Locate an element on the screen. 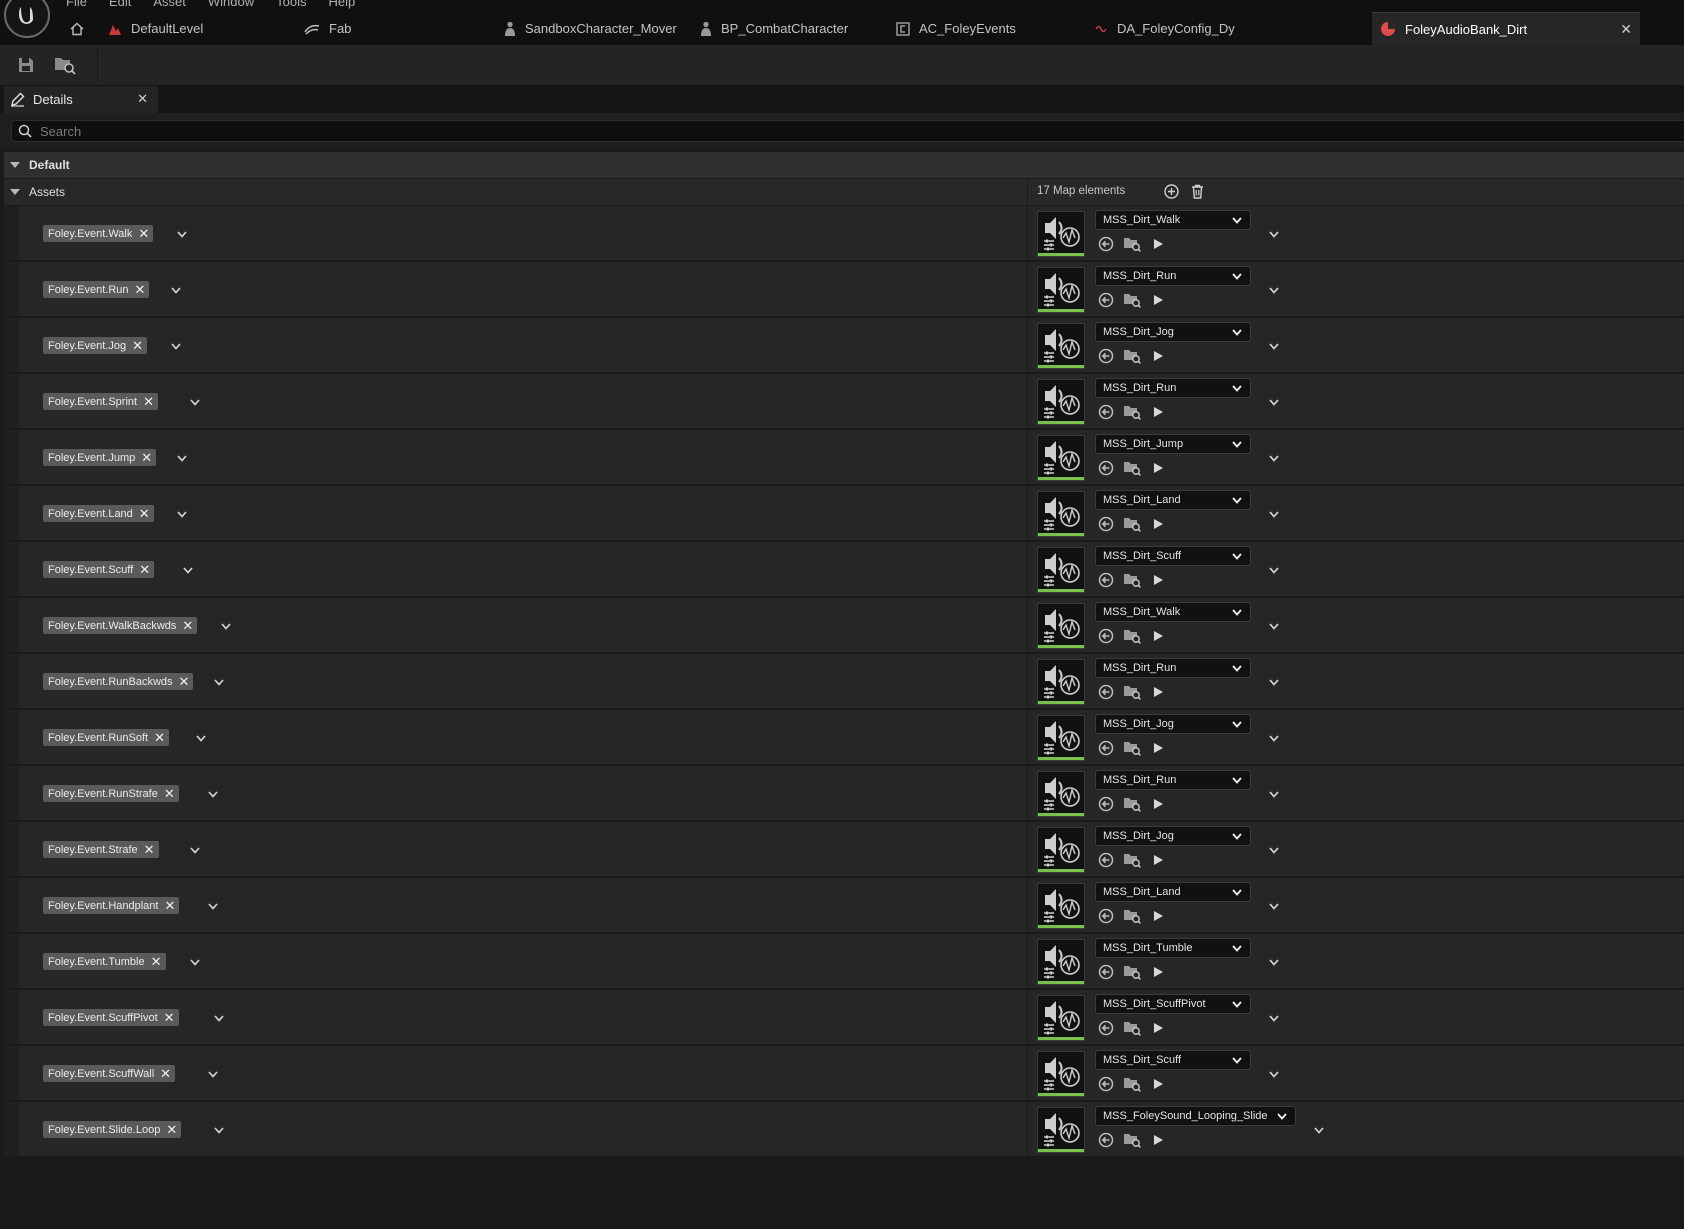  menu-item-help: Help is located at coordinates (341, 4).